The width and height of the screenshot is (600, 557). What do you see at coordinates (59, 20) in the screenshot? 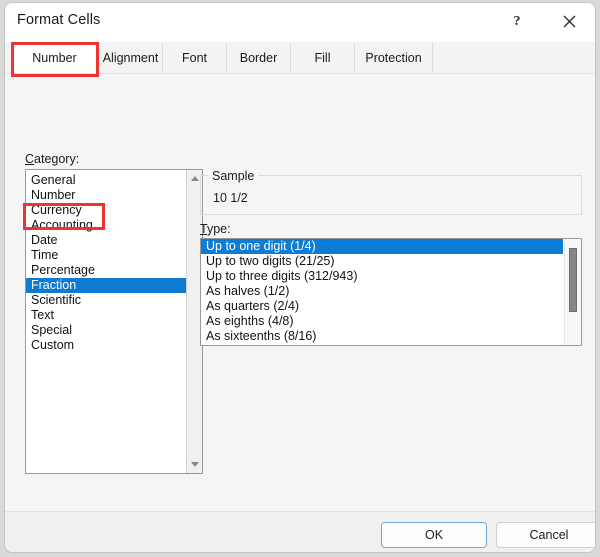
I see `dialog-title: Format Cells` at bounding box center [59, 20].